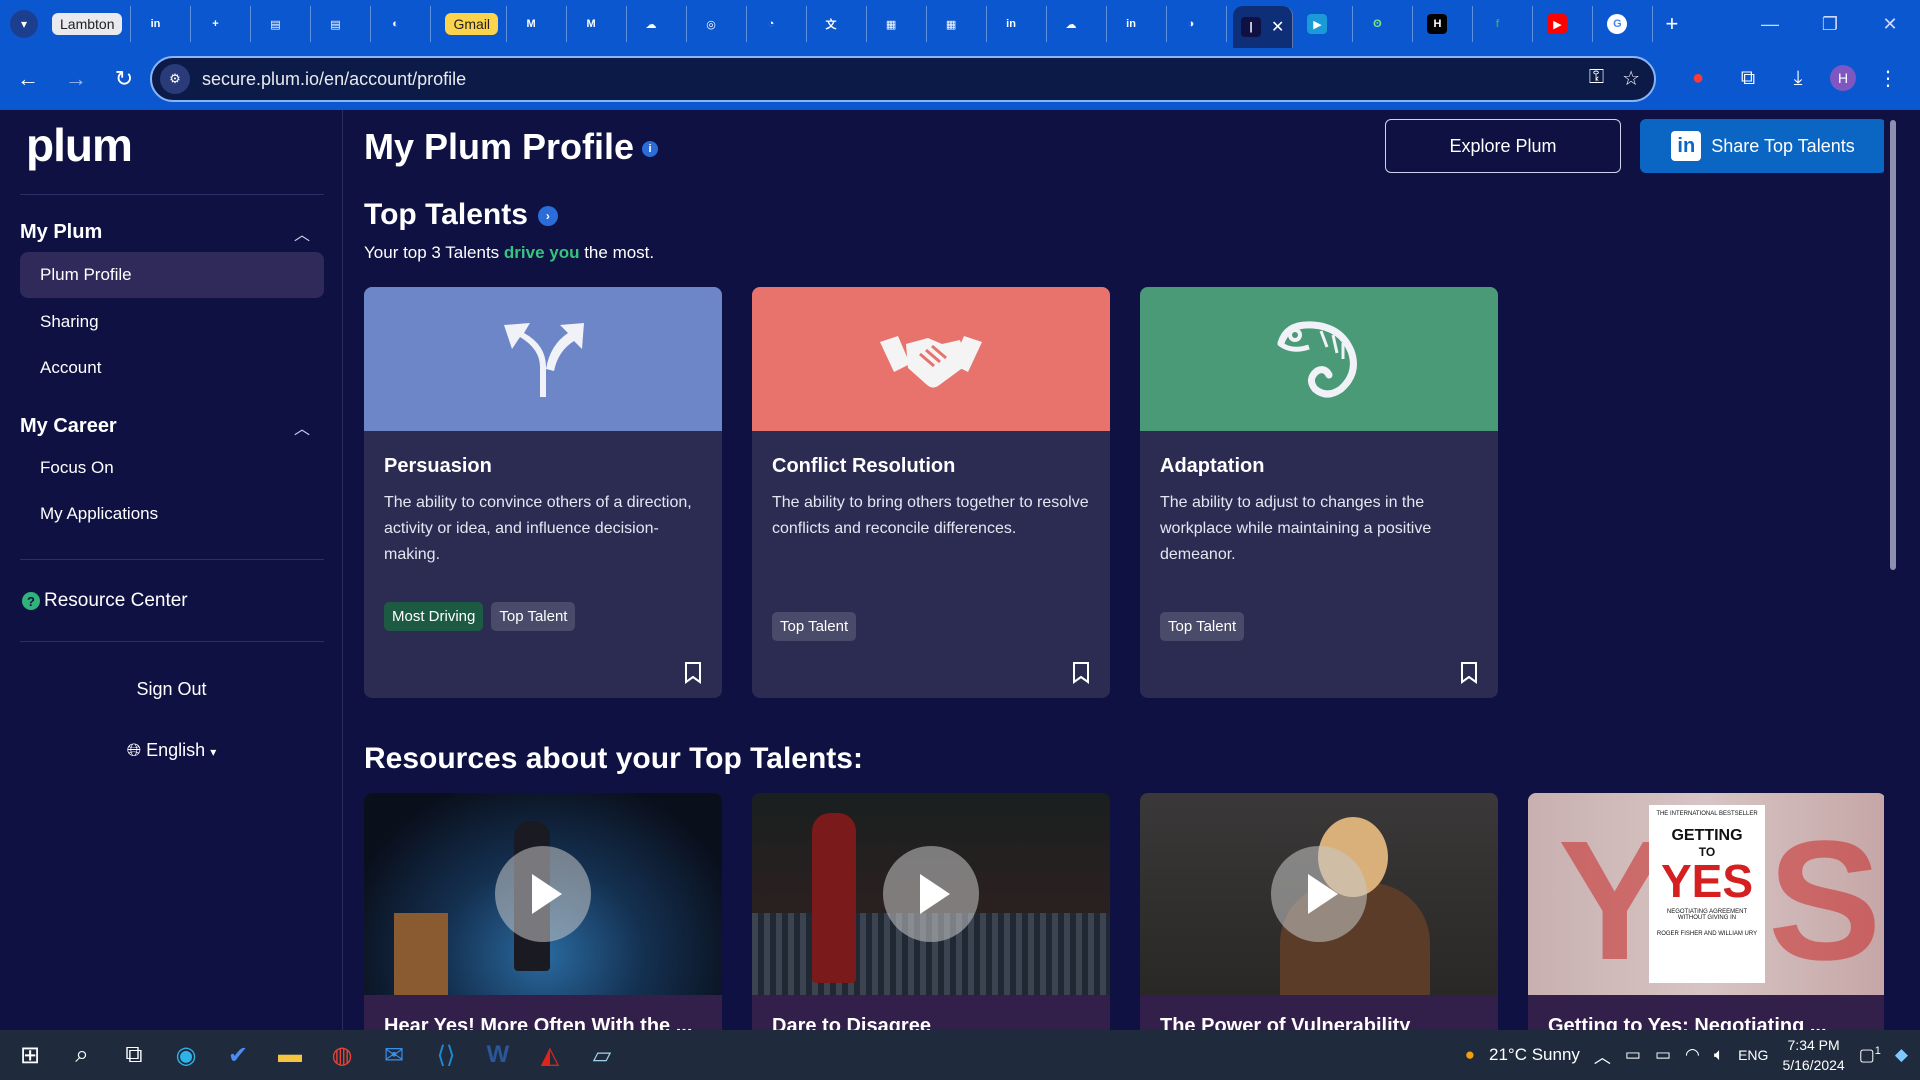 This screenshot has width=1920, height=1080. Describe the element at coordinates (1277, 27) in the screenshot. I see `close-tab-icon: ✕` at that location.